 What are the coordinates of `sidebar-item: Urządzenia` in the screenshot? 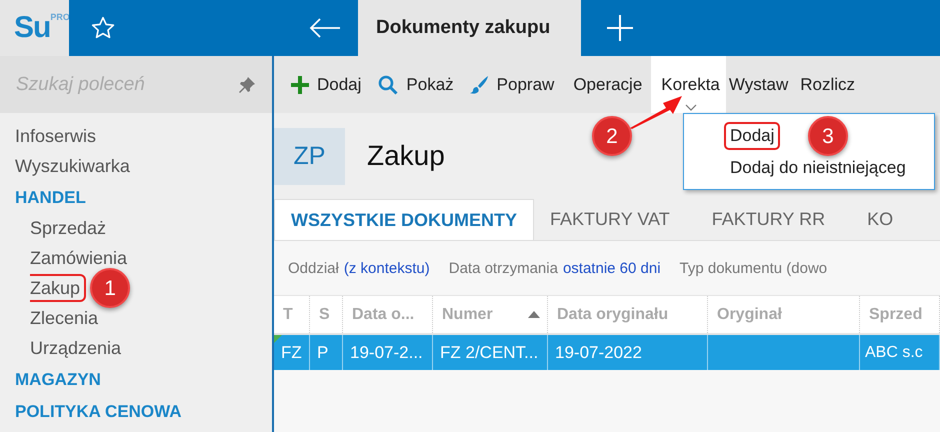 It's located at (79, 348).